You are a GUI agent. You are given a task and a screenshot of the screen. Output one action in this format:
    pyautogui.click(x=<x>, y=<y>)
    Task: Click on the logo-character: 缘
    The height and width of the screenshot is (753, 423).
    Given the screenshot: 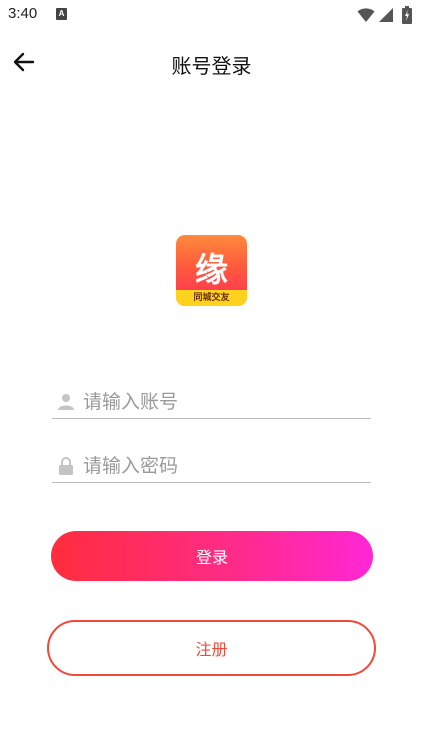 What is the action you would take?
    pyautogui.click(x=211, y=269)
    